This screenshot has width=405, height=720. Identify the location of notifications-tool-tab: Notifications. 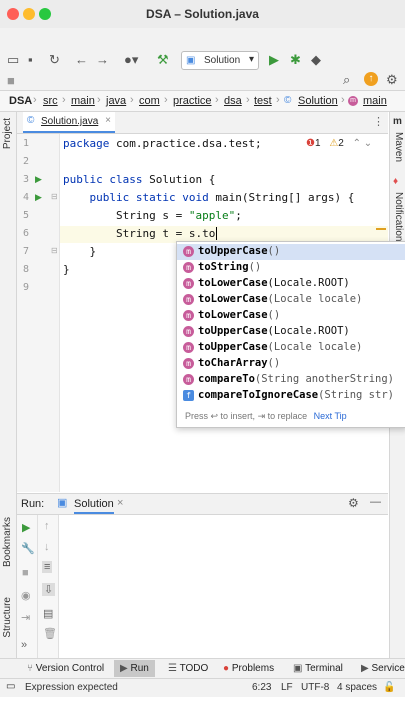
(398, 219).